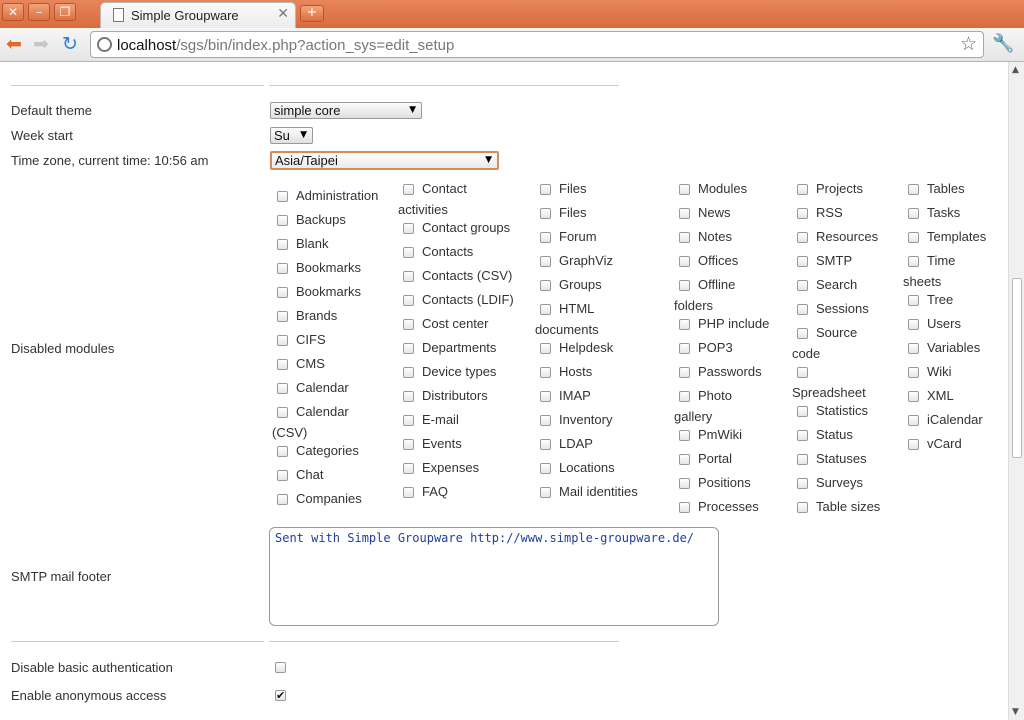 The height and width of the screenshot is (720, 1024). Describe the element at coordinates (280, 667) in the screenshot. I see `disable-basic-auth-checkbox` at that location.